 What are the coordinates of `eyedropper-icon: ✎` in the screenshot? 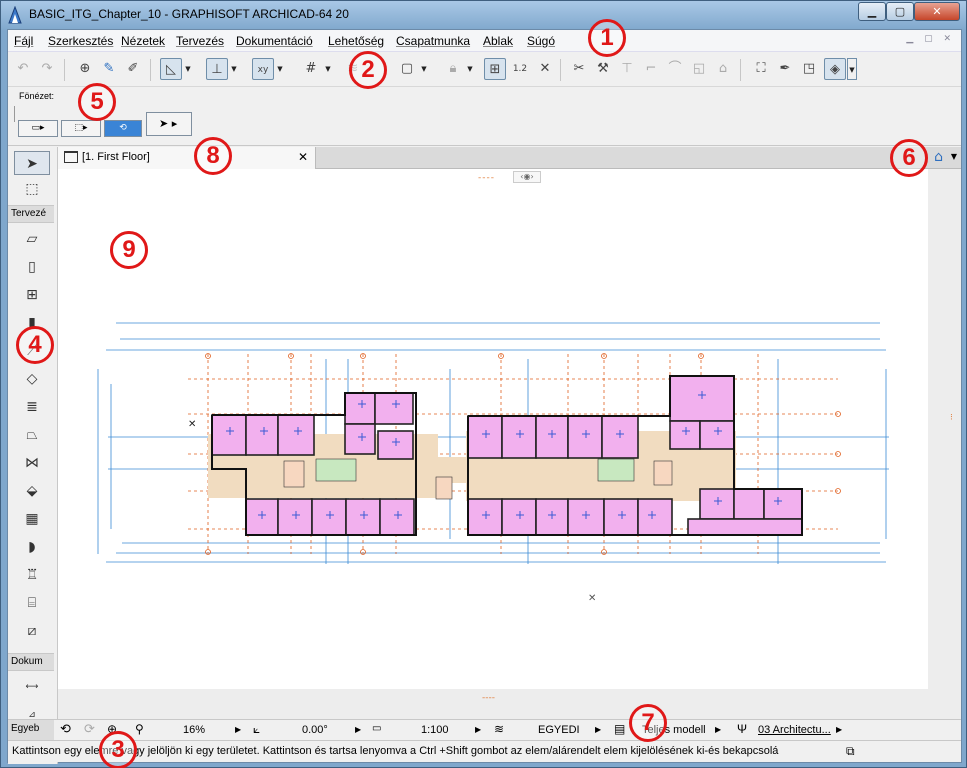 It's located at (109, 69).